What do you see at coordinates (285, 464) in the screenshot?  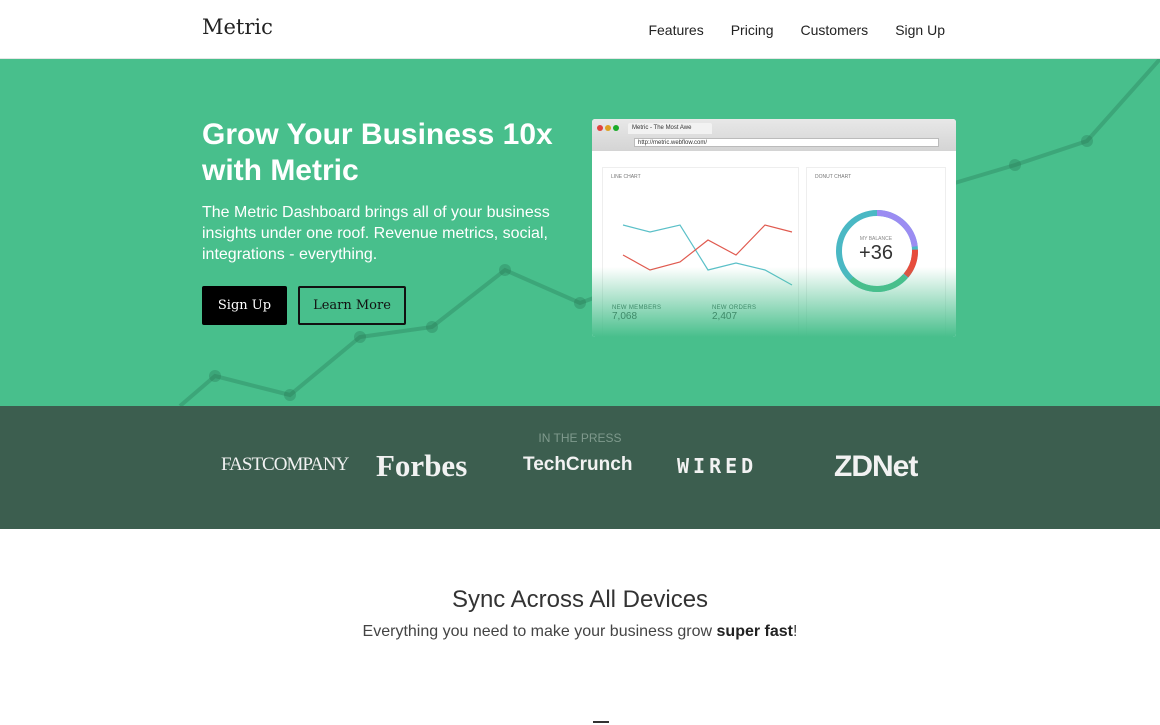 I see `fastcompany-logo: FASTCOMPANY` at bounding box center [285, 464].